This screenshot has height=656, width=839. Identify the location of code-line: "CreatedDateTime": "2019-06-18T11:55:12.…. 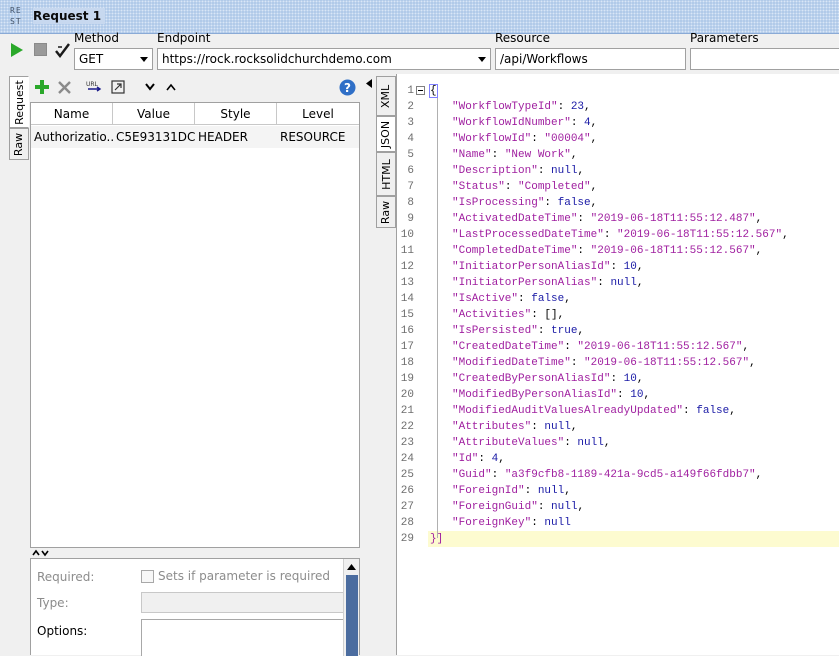
(600, 347).